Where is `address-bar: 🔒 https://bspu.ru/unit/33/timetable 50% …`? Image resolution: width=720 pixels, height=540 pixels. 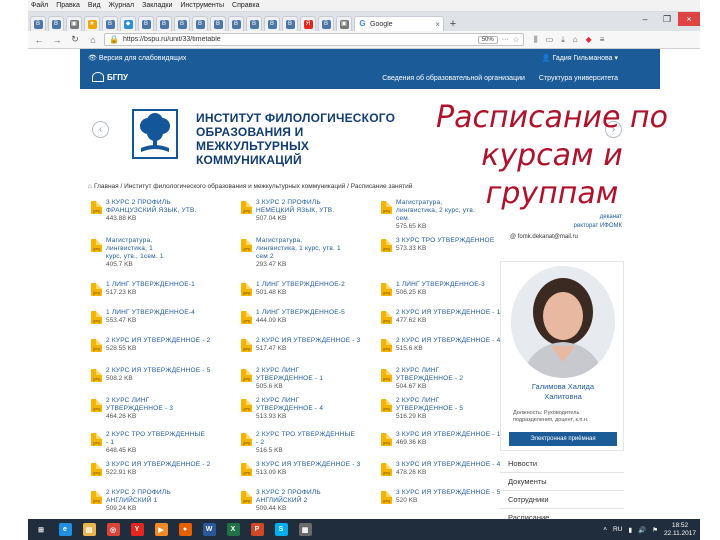 address-bar: 🔒 https://bspu.ru/unit/33/timetable 50% … is located at coordinates (314, 39).